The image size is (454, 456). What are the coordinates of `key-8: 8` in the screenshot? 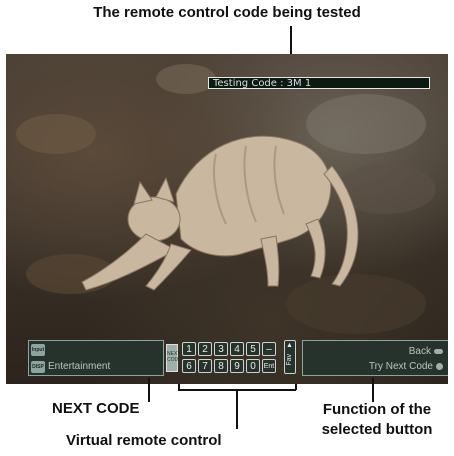 It's located at (221, 366).